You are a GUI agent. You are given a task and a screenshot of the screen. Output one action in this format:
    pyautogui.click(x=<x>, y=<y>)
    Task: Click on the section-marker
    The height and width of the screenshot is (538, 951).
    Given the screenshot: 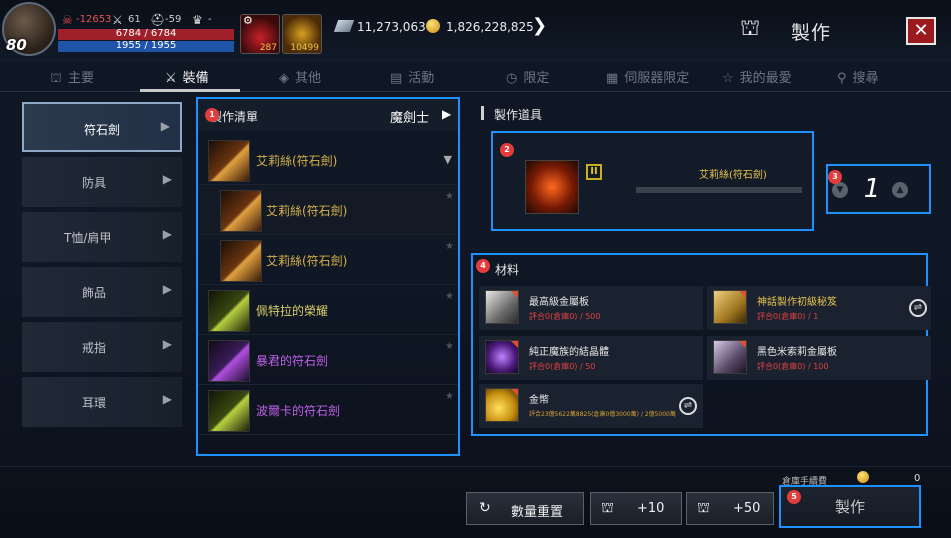 What is the action you would take?
    pyautogui.click(x=482, y=113)
    